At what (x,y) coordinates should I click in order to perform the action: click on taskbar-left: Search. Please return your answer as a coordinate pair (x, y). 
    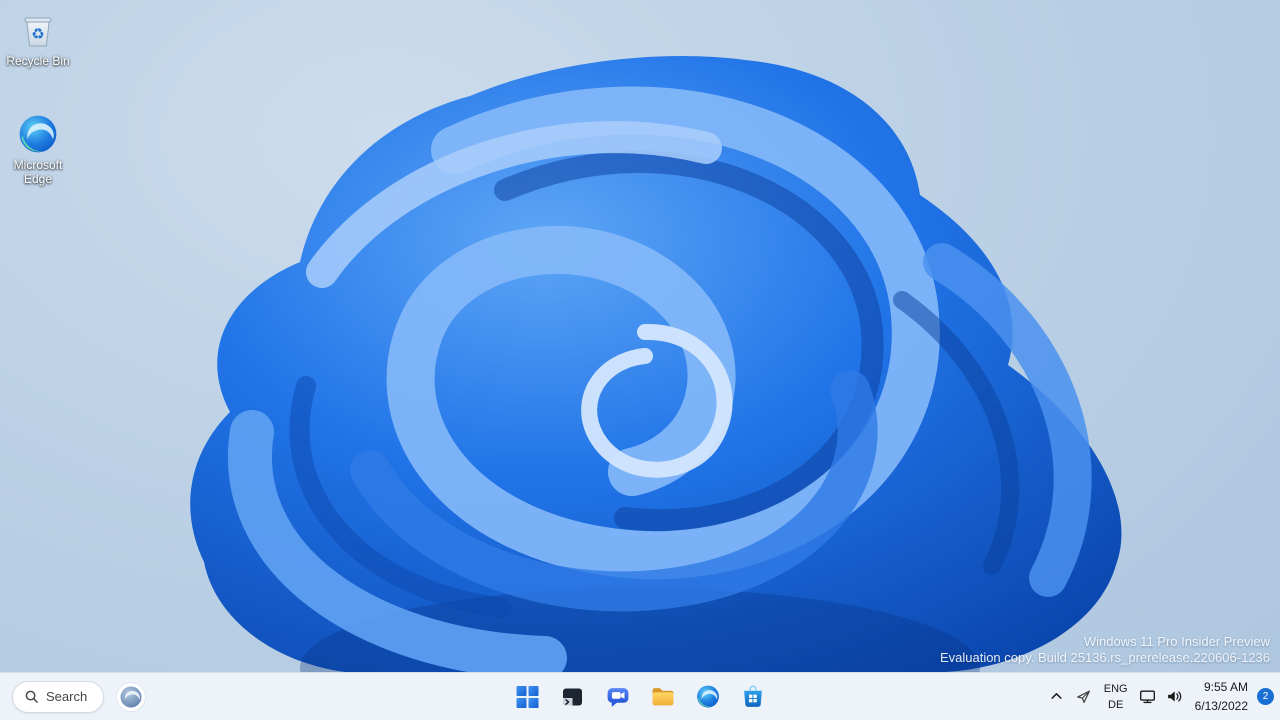
    Looking at the image, I should click on (79, 696).